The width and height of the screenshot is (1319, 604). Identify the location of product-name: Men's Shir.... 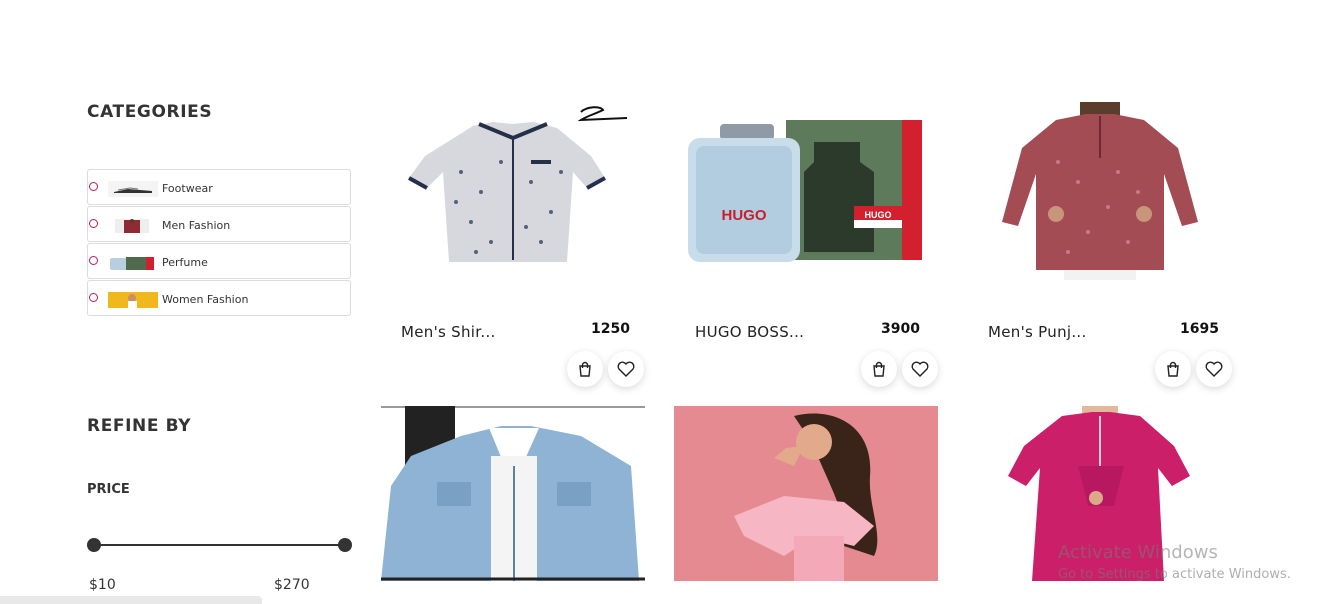
(448, 332).